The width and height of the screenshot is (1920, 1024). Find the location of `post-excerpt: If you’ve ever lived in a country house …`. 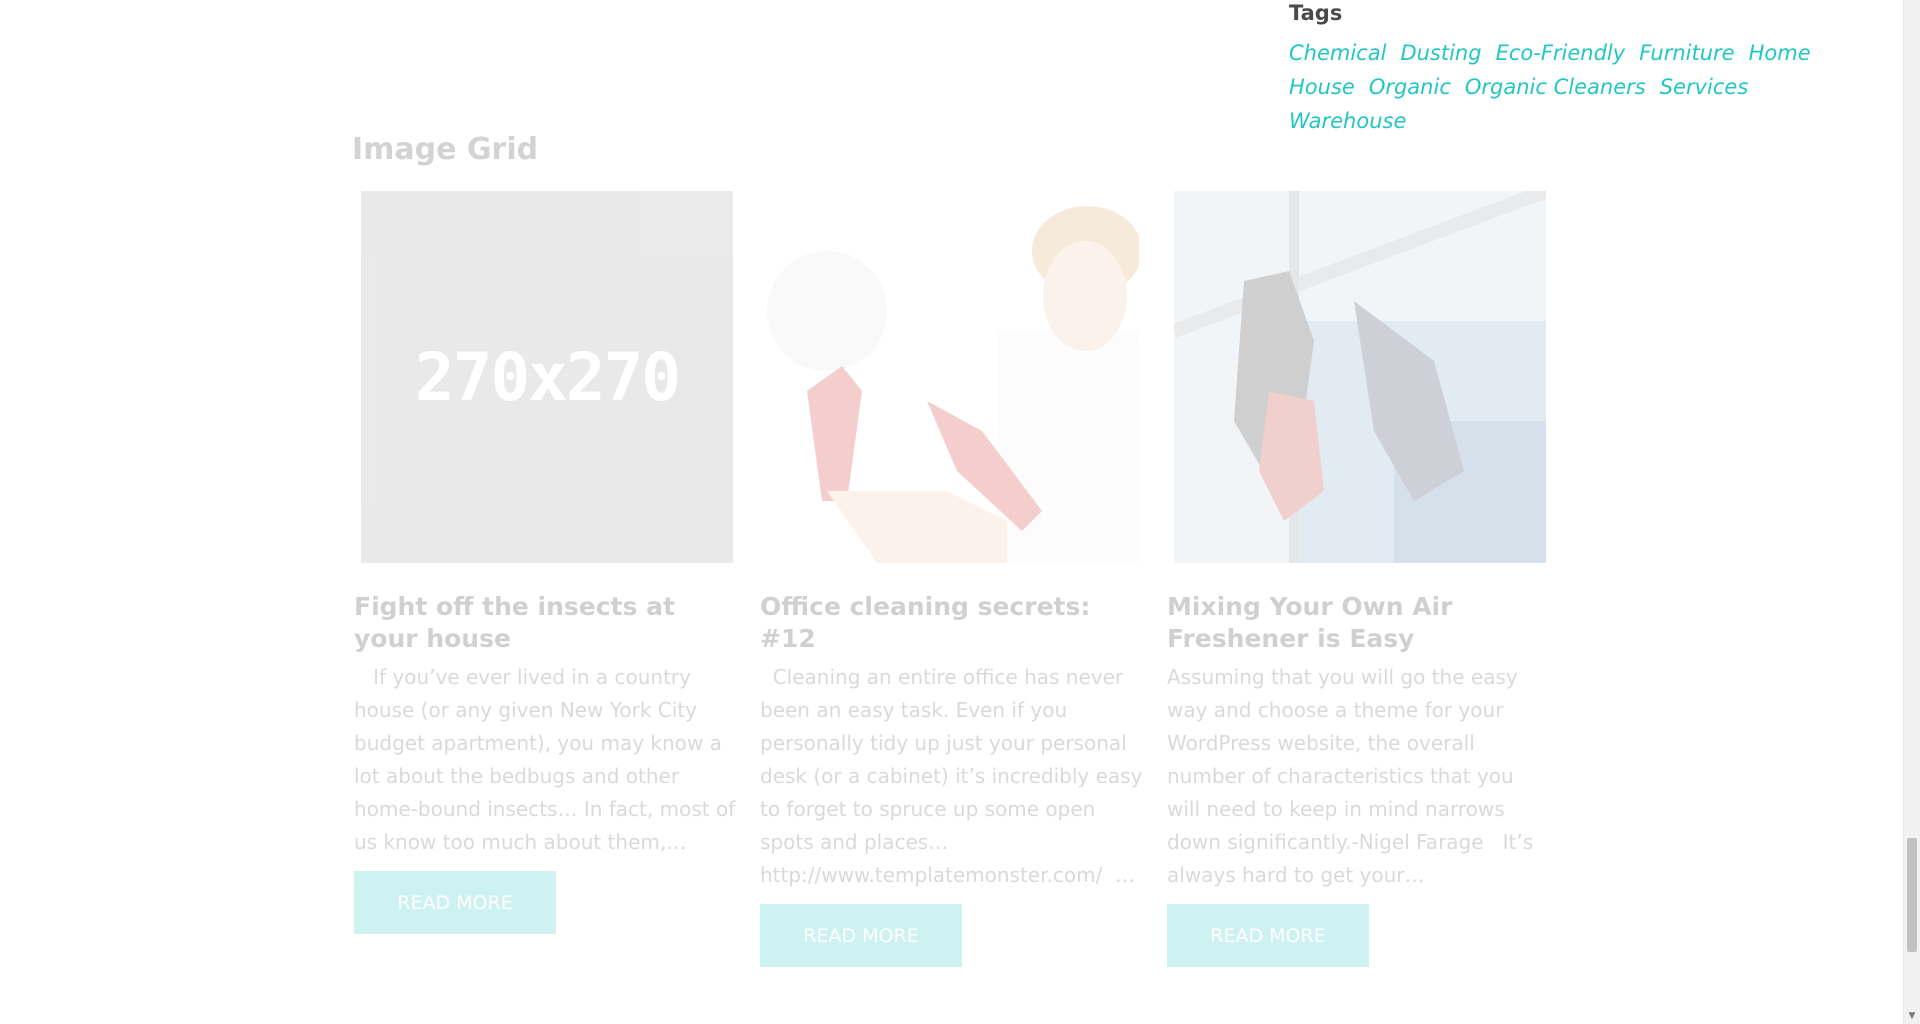

post-excerpt: If you’ve ever lived in a country house … is located at coordinates (545, 759).